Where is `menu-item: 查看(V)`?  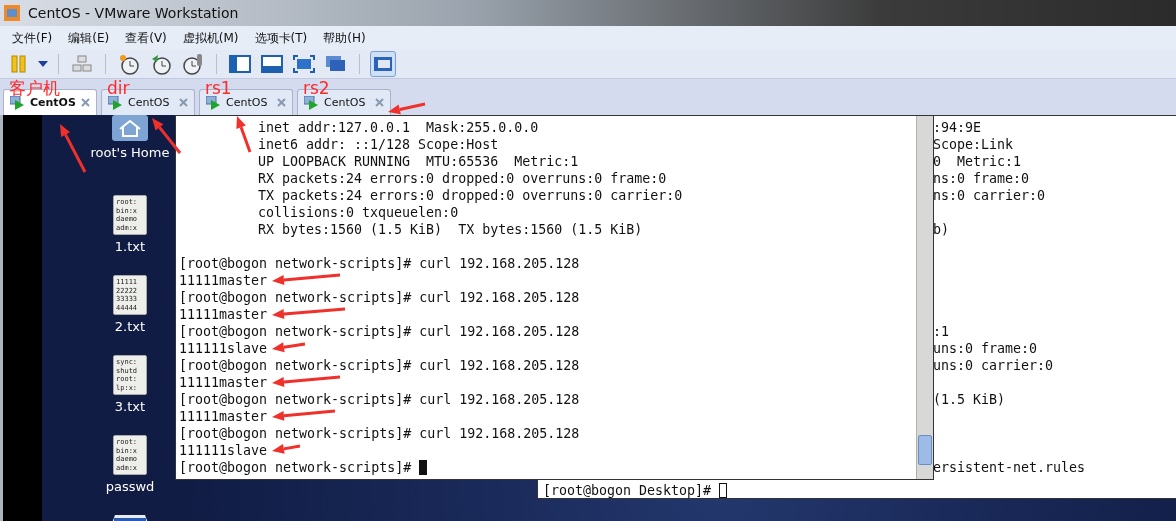 menu-item: 查看(V) is located at coordinates (146, 38).